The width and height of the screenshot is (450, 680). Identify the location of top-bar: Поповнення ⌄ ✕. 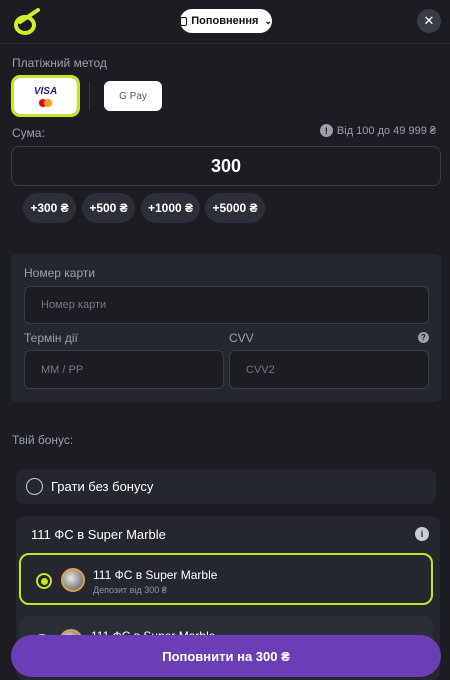
(225, 22).